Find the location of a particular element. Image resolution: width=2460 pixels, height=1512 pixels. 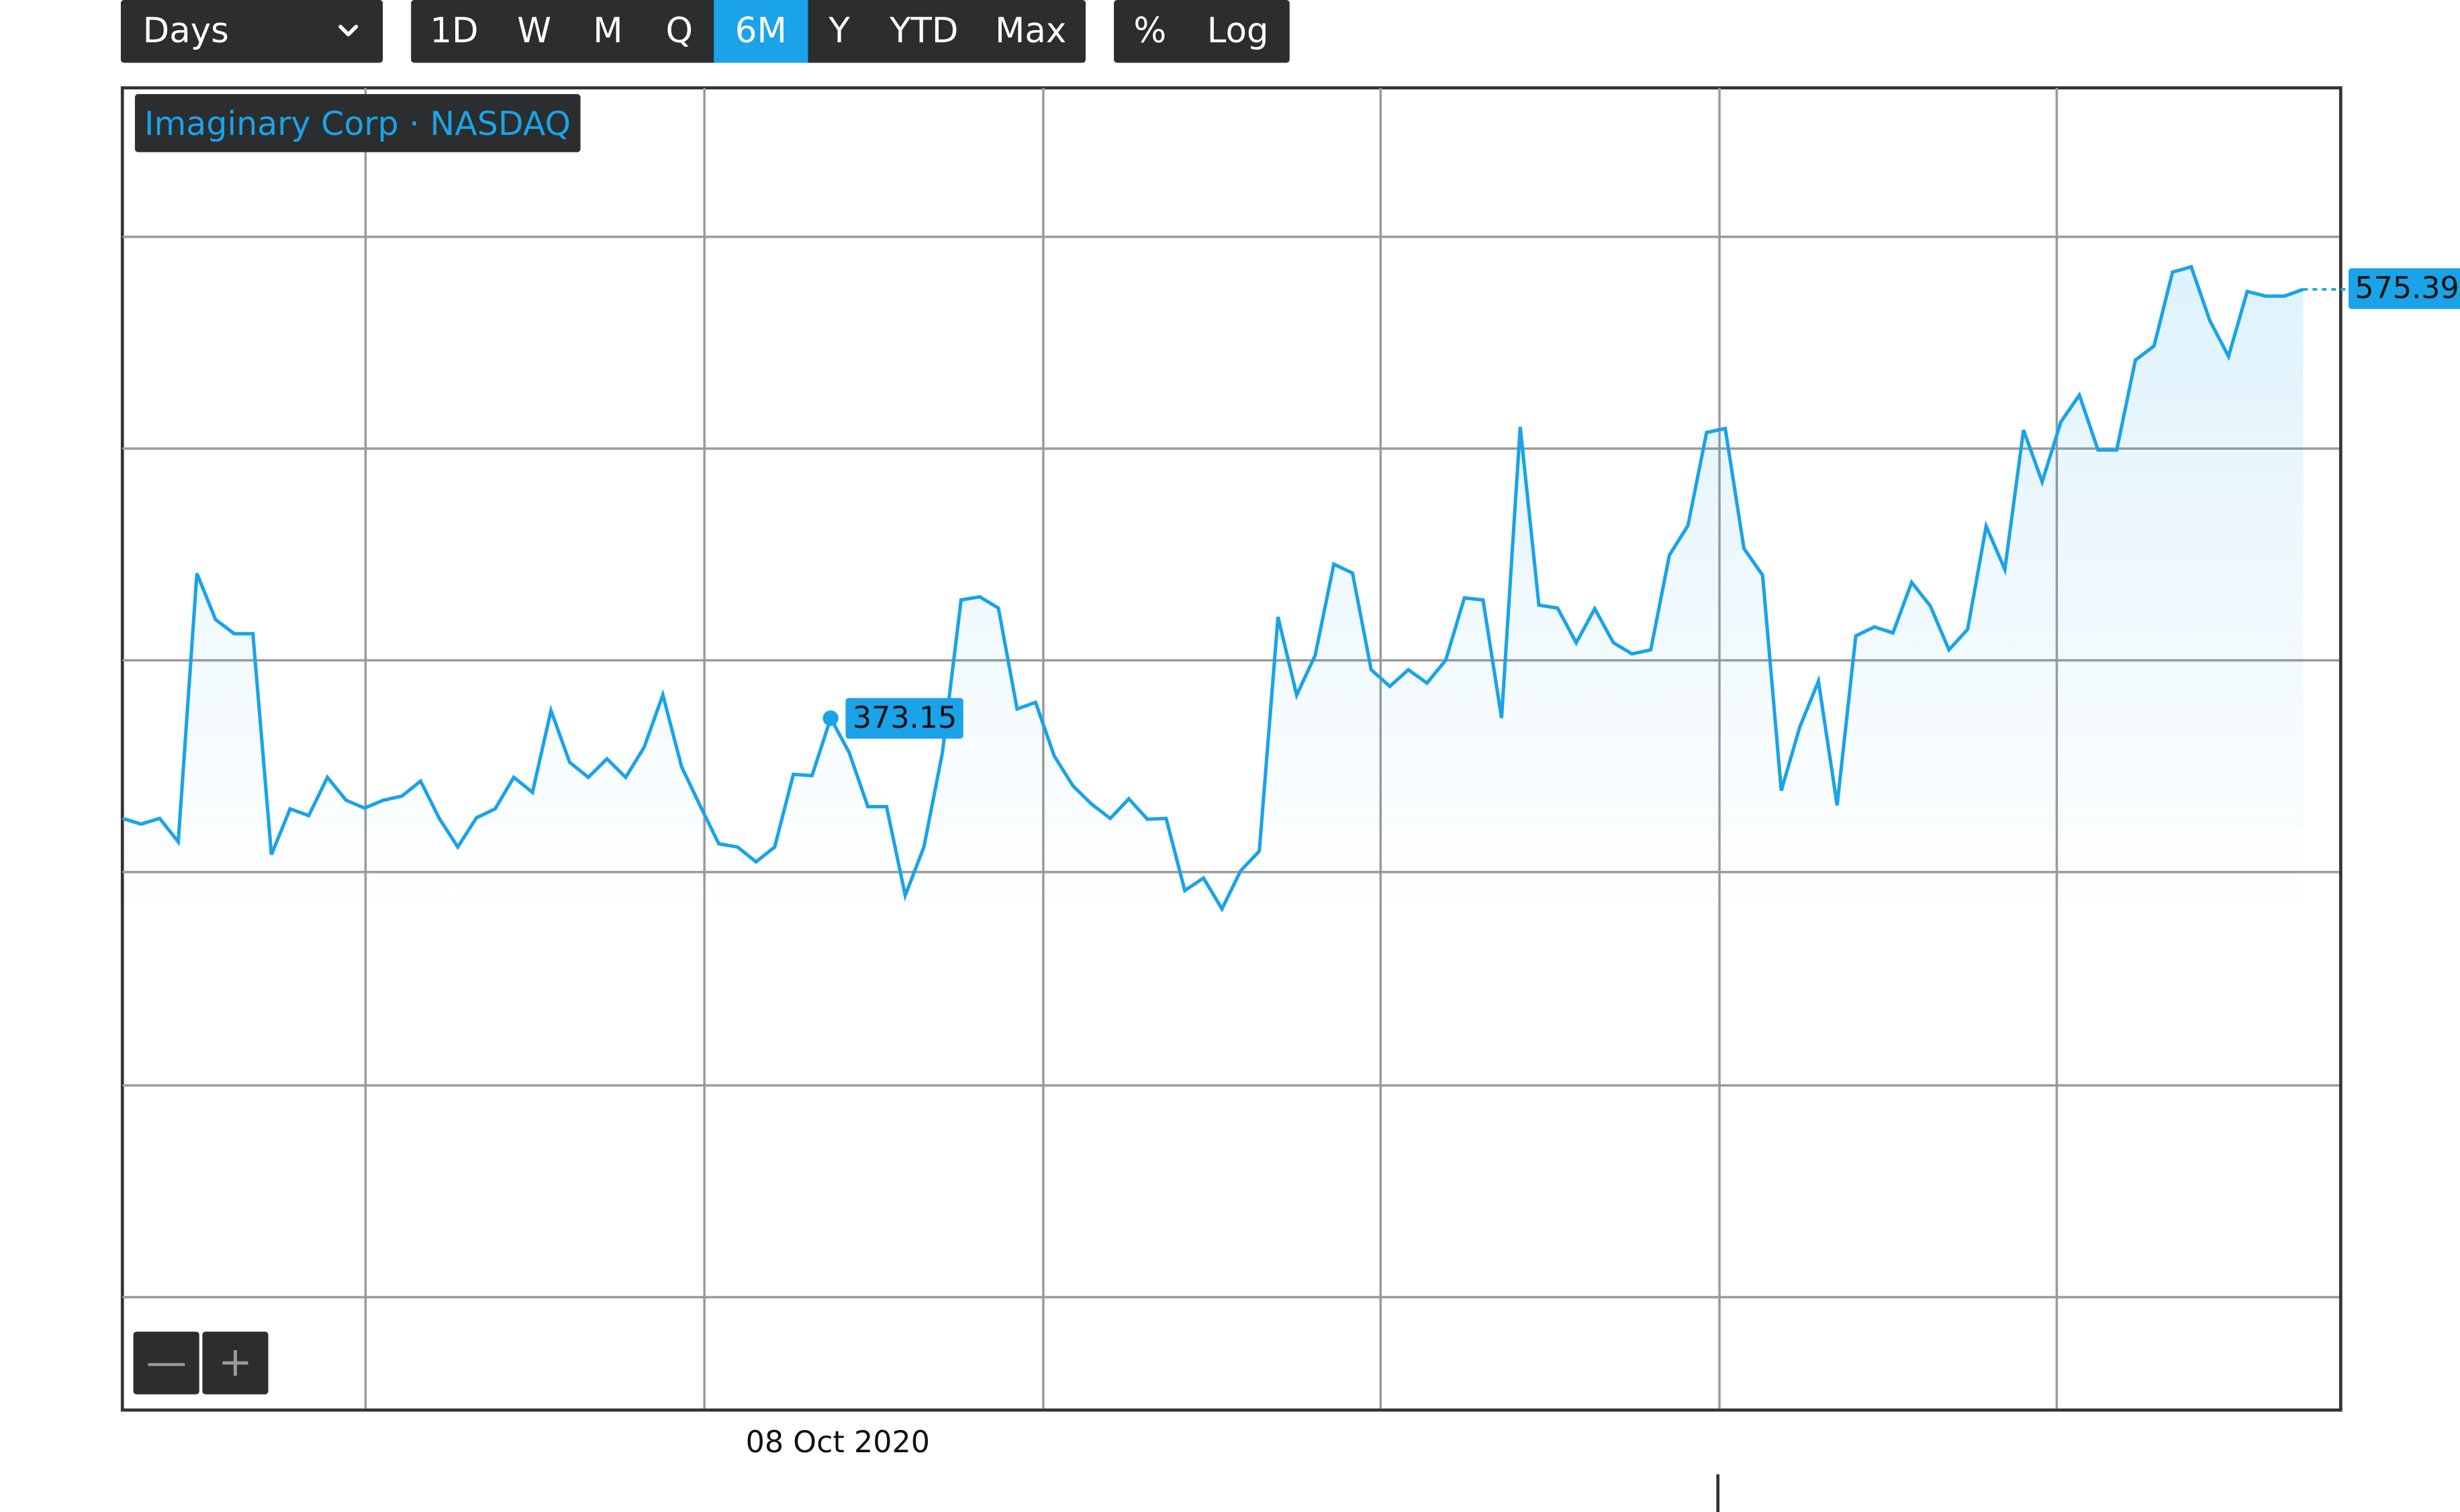

hover-point is located at coordinates (831, 718).